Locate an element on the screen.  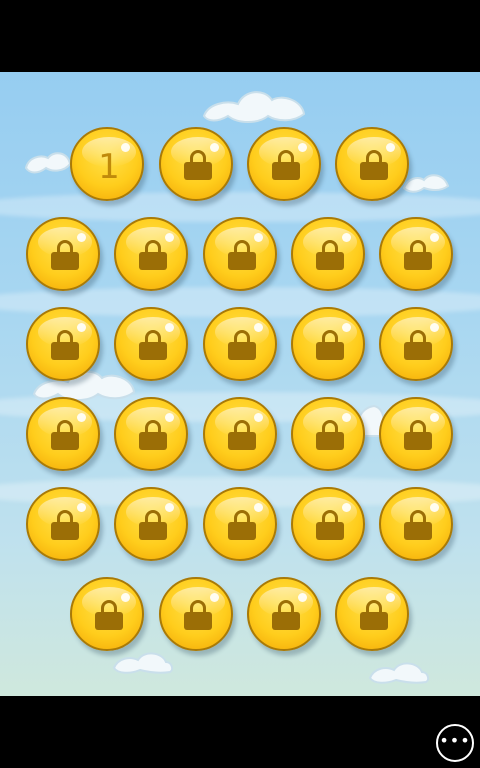
level-number: 1 is located at coordinates (109, 167).